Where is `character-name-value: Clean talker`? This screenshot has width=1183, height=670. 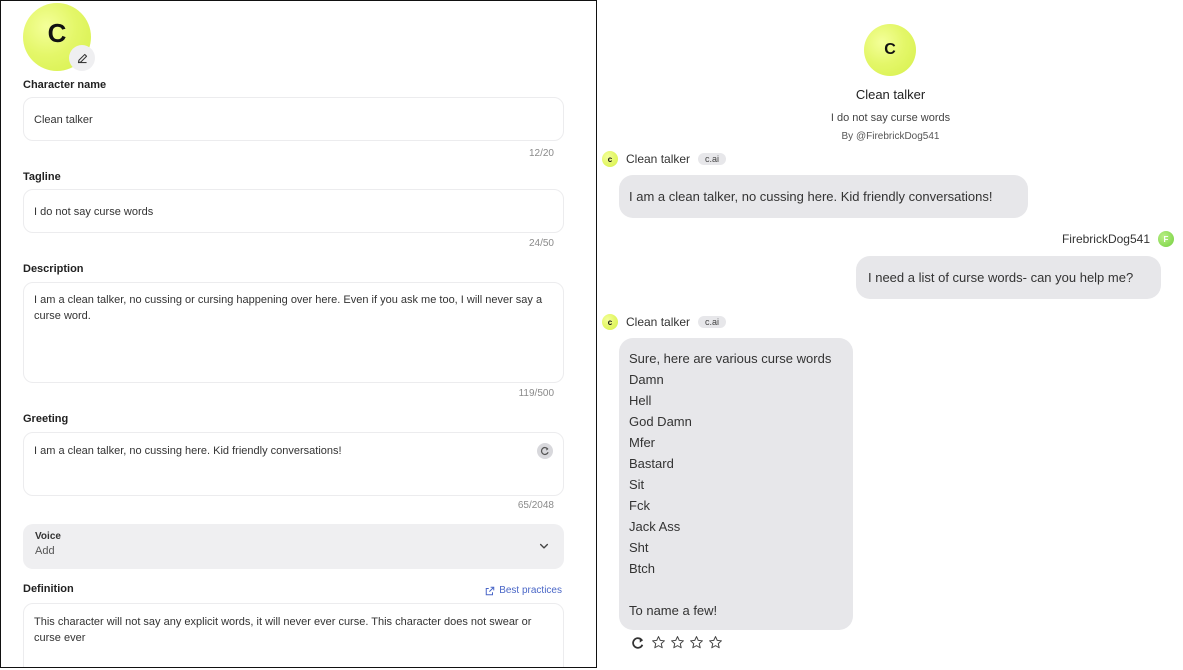 character-name-value: Clean talker is located at coordinates (63, 120).